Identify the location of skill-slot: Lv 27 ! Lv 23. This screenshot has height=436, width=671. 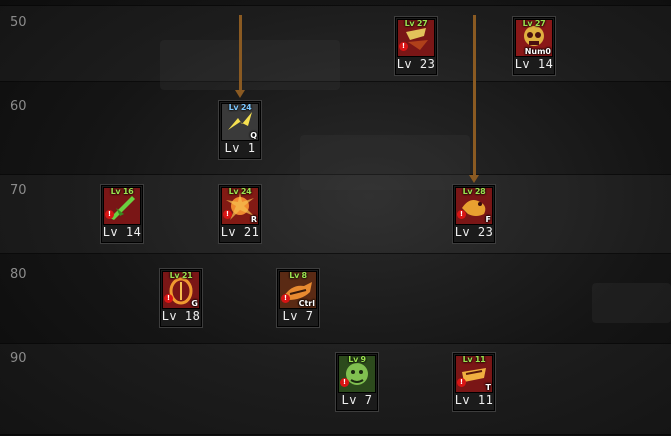
(416, 46).